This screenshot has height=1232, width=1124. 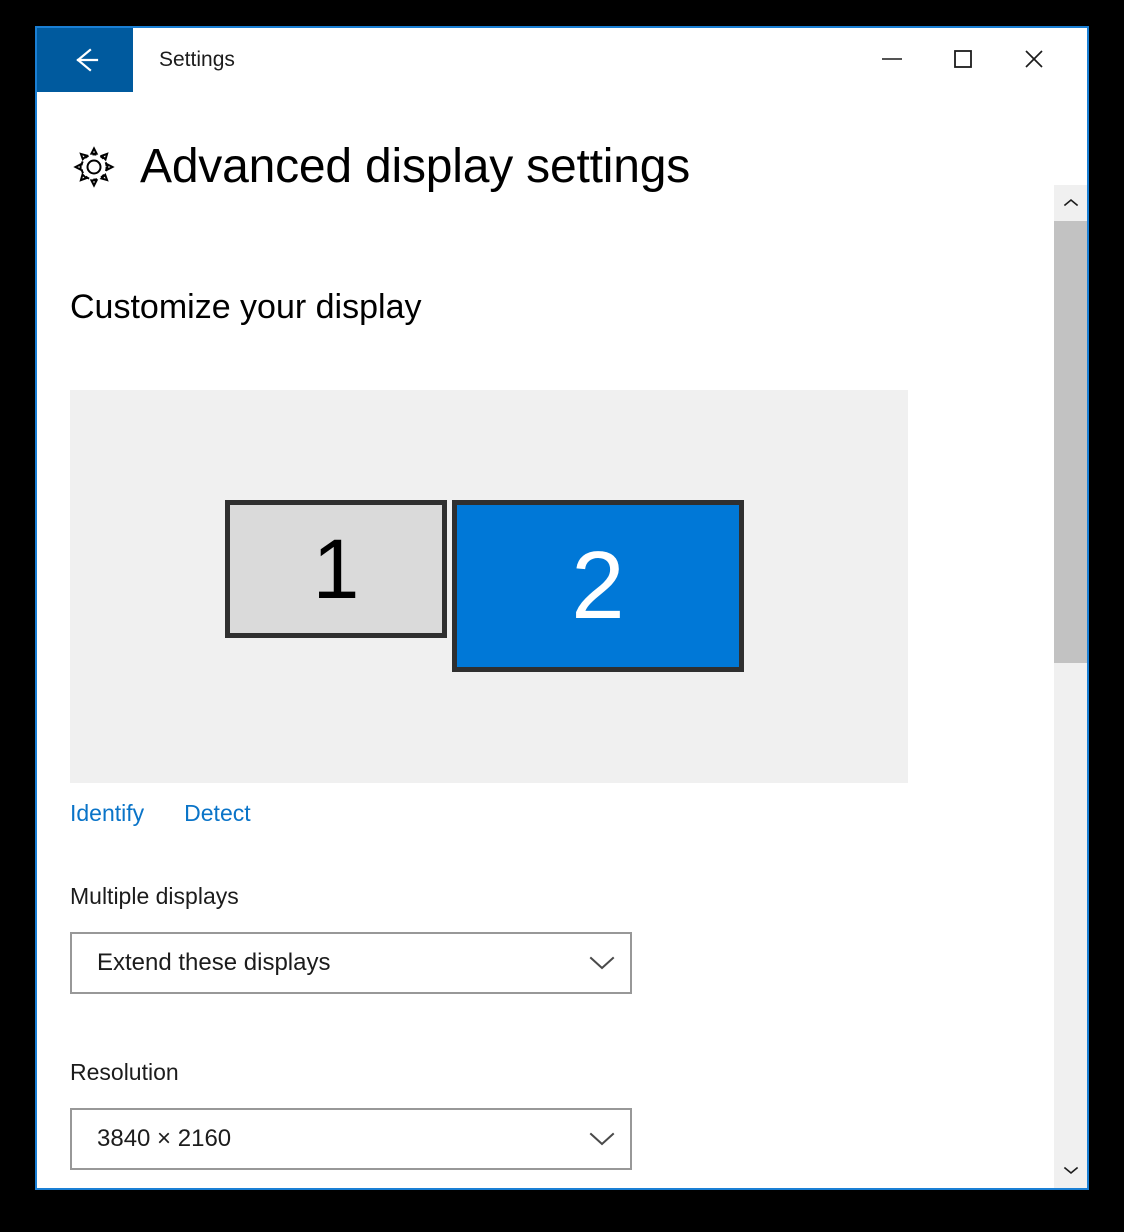 What do you see at coordinates (562, 60) in the screenshot?
I see `window-title-bar: Settings` at bounding box center [562, 60].